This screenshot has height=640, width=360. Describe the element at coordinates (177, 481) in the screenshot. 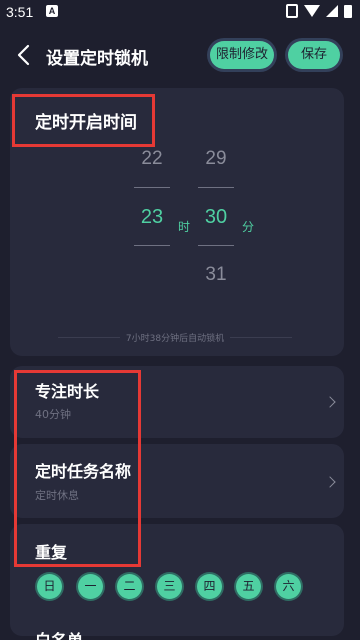

I see `task-name-row: 定时任务名称 定时休息` at that location.